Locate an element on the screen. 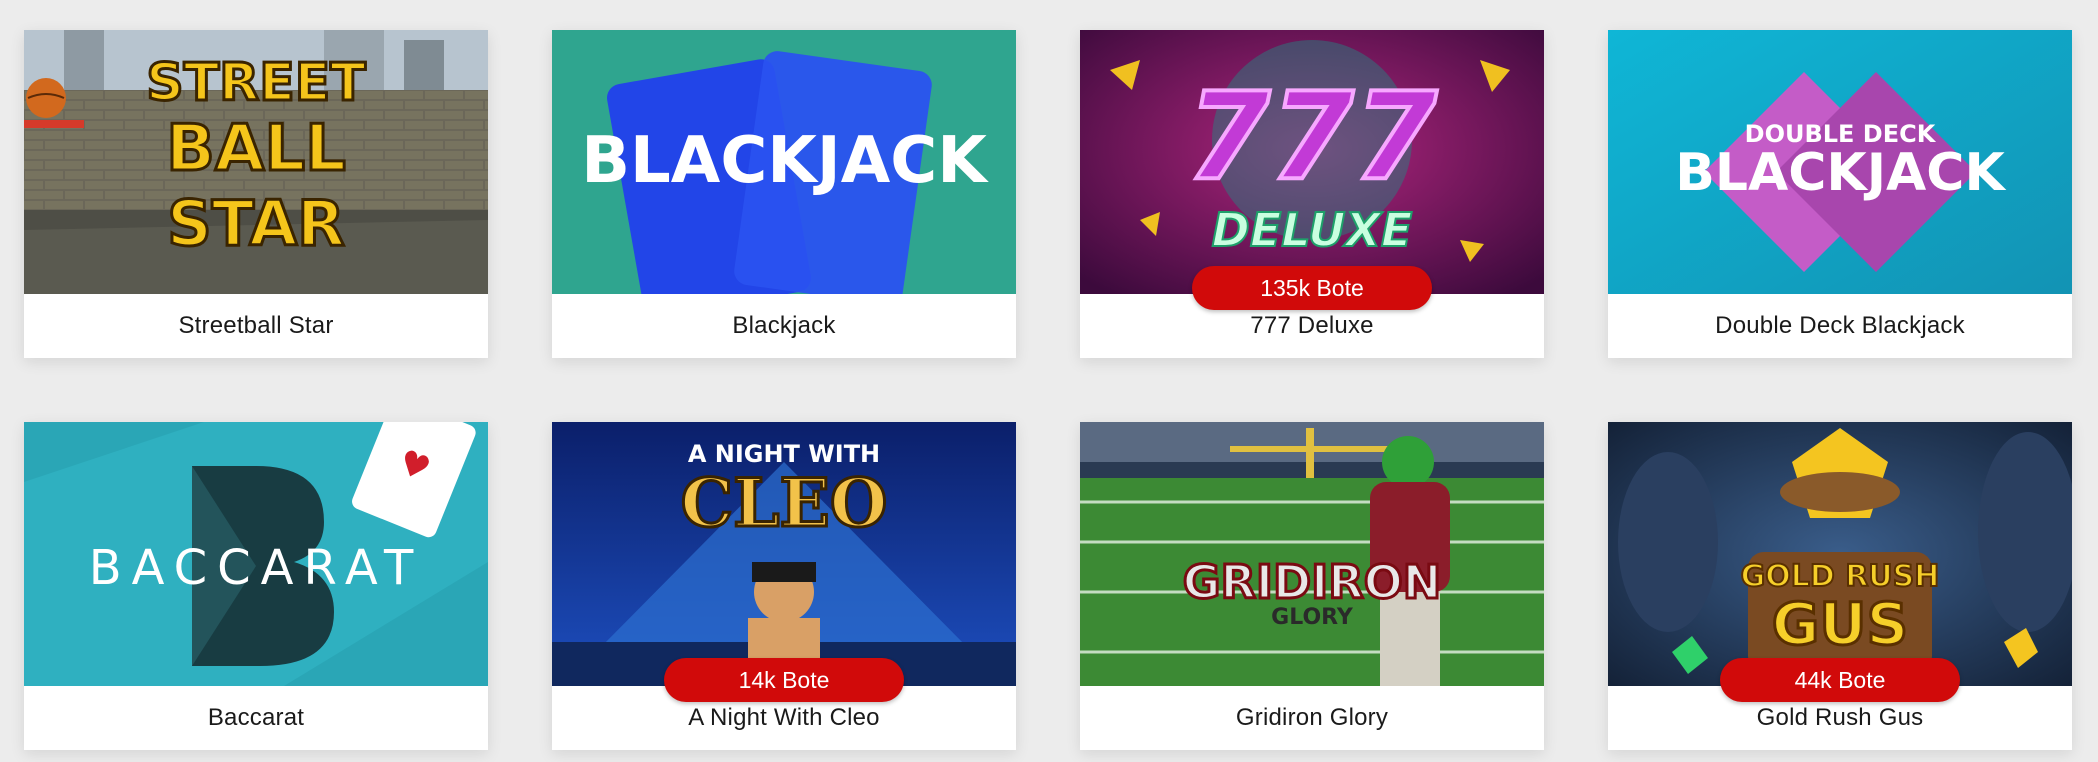  game-thumbnail: ♥ BACCARAT is located at coordinates (256, 554).